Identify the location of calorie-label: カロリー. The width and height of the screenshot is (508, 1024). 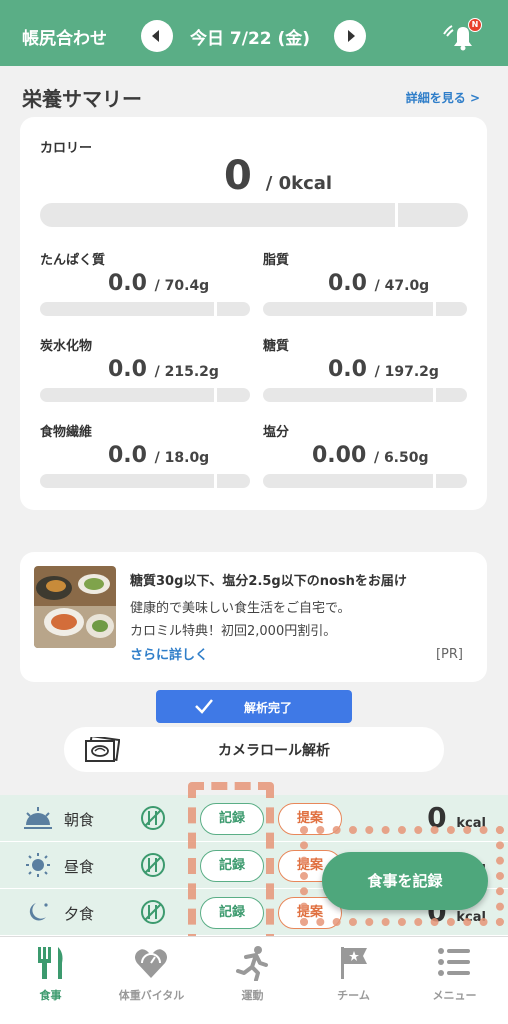
(66, 148).